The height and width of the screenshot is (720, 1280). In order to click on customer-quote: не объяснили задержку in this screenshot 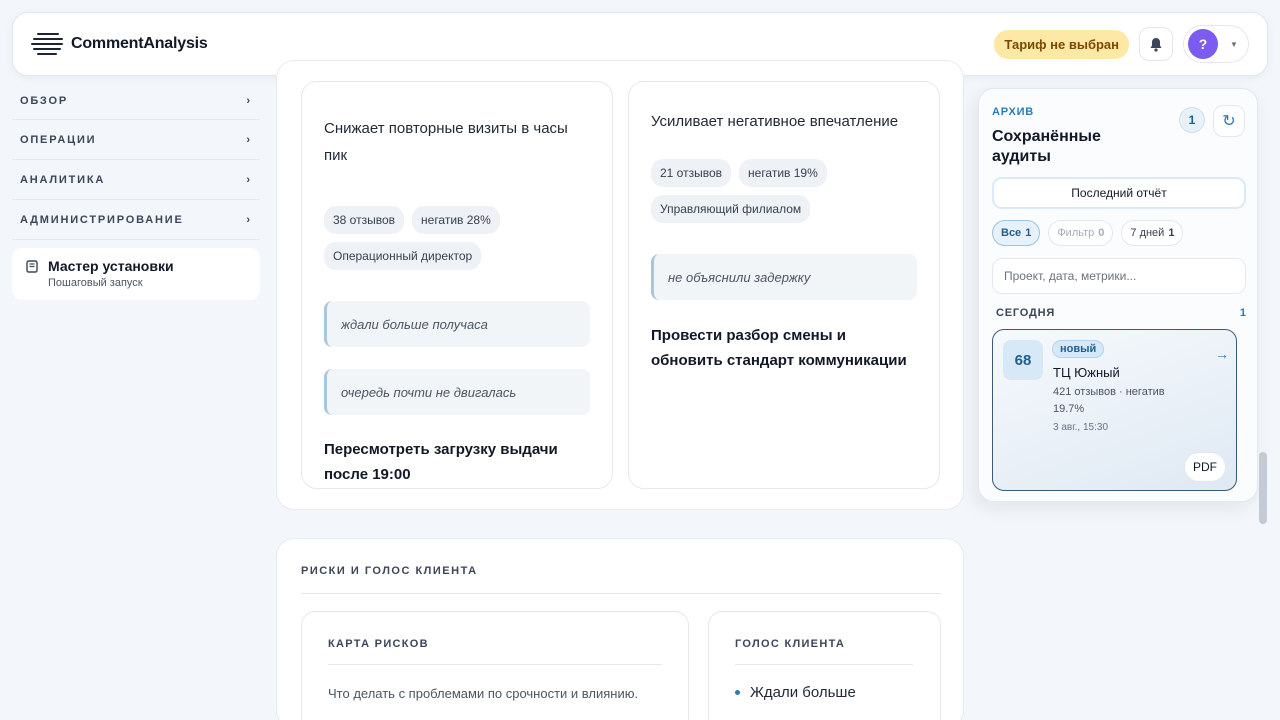, I will do `click(784, 277)`.